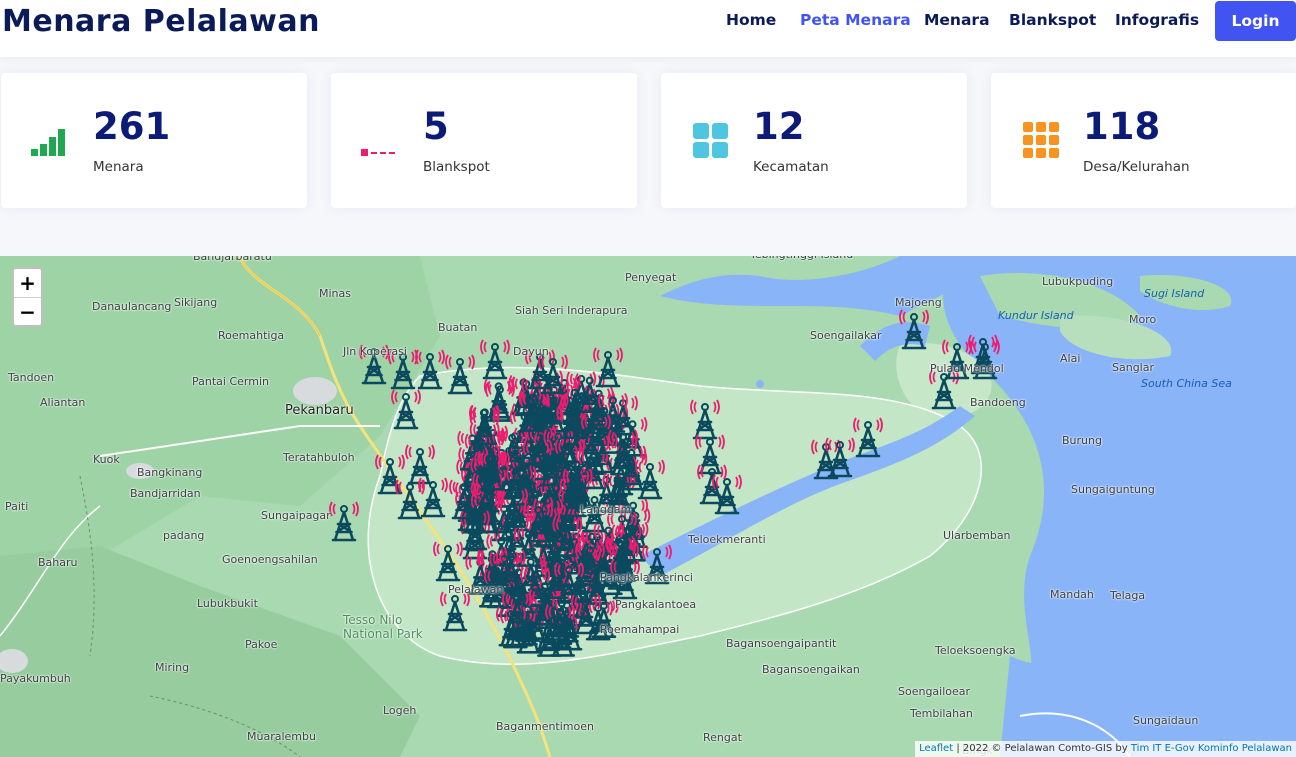  Describe the element at coordinates (400, 710) in the screenshot. I see `map-place-label: Logeh` at that location.